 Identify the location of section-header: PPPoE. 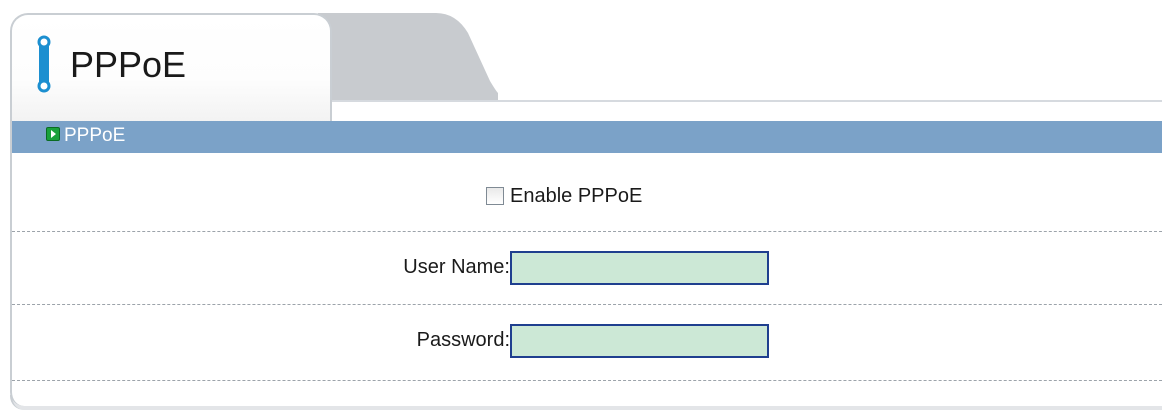
(587, 137).